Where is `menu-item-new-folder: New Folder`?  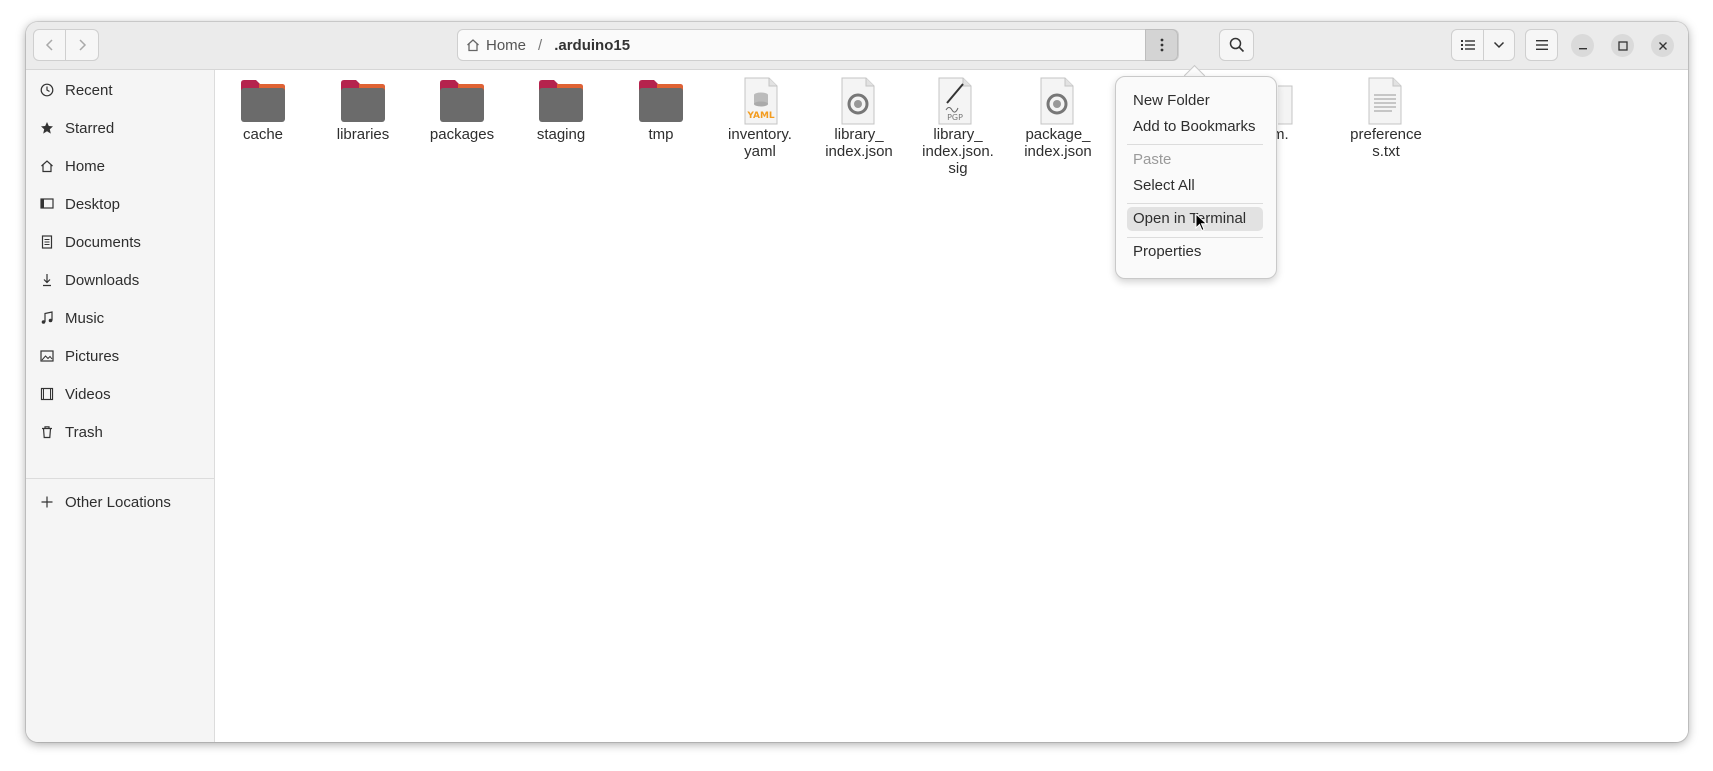 menu-item-new-folder: New Folder is located at coordinates (1195, 101).